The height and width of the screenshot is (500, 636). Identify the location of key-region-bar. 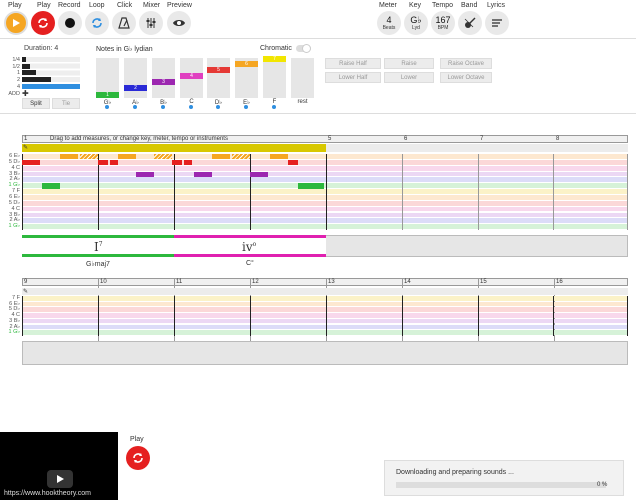
(174, 148).